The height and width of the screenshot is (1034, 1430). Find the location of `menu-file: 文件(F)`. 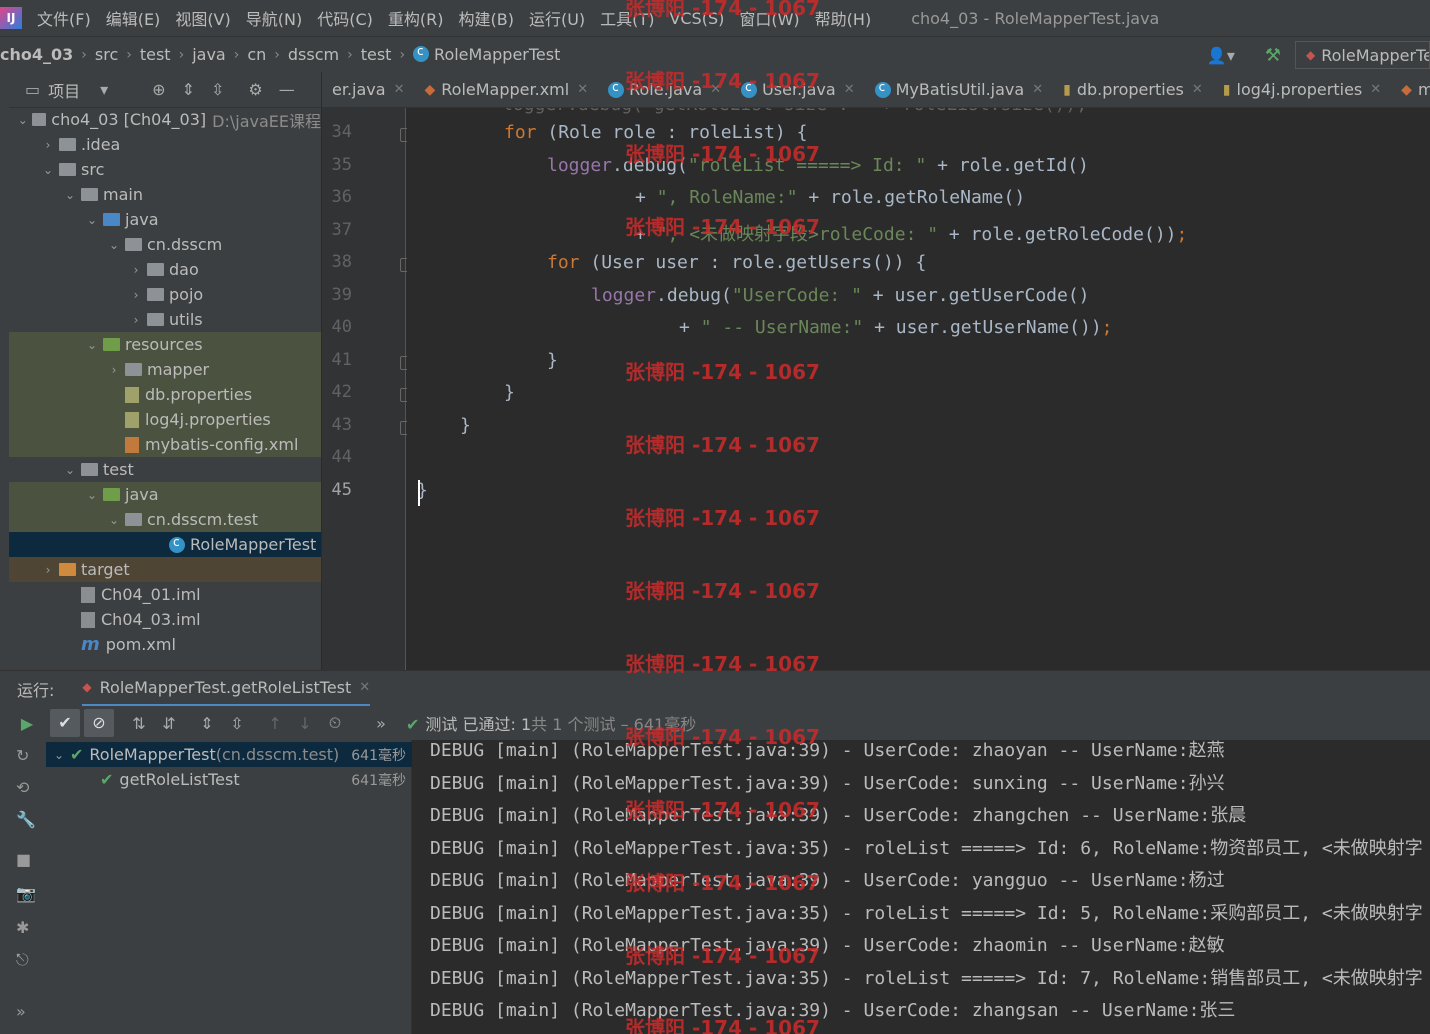

menu-file: 文件(F) is located at coordinates (64, 18).